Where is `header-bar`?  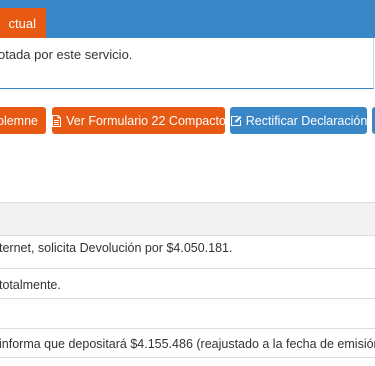
header-bar is located at coordinates (187, 19).